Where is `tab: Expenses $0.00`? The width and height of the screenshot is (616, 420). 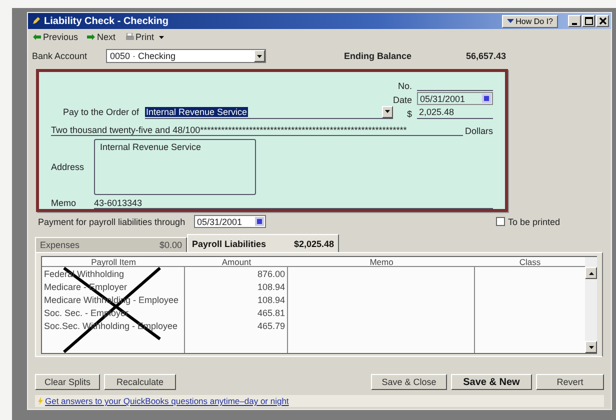 tab: Expenses $0.00 is located at coordinates (111, 244).